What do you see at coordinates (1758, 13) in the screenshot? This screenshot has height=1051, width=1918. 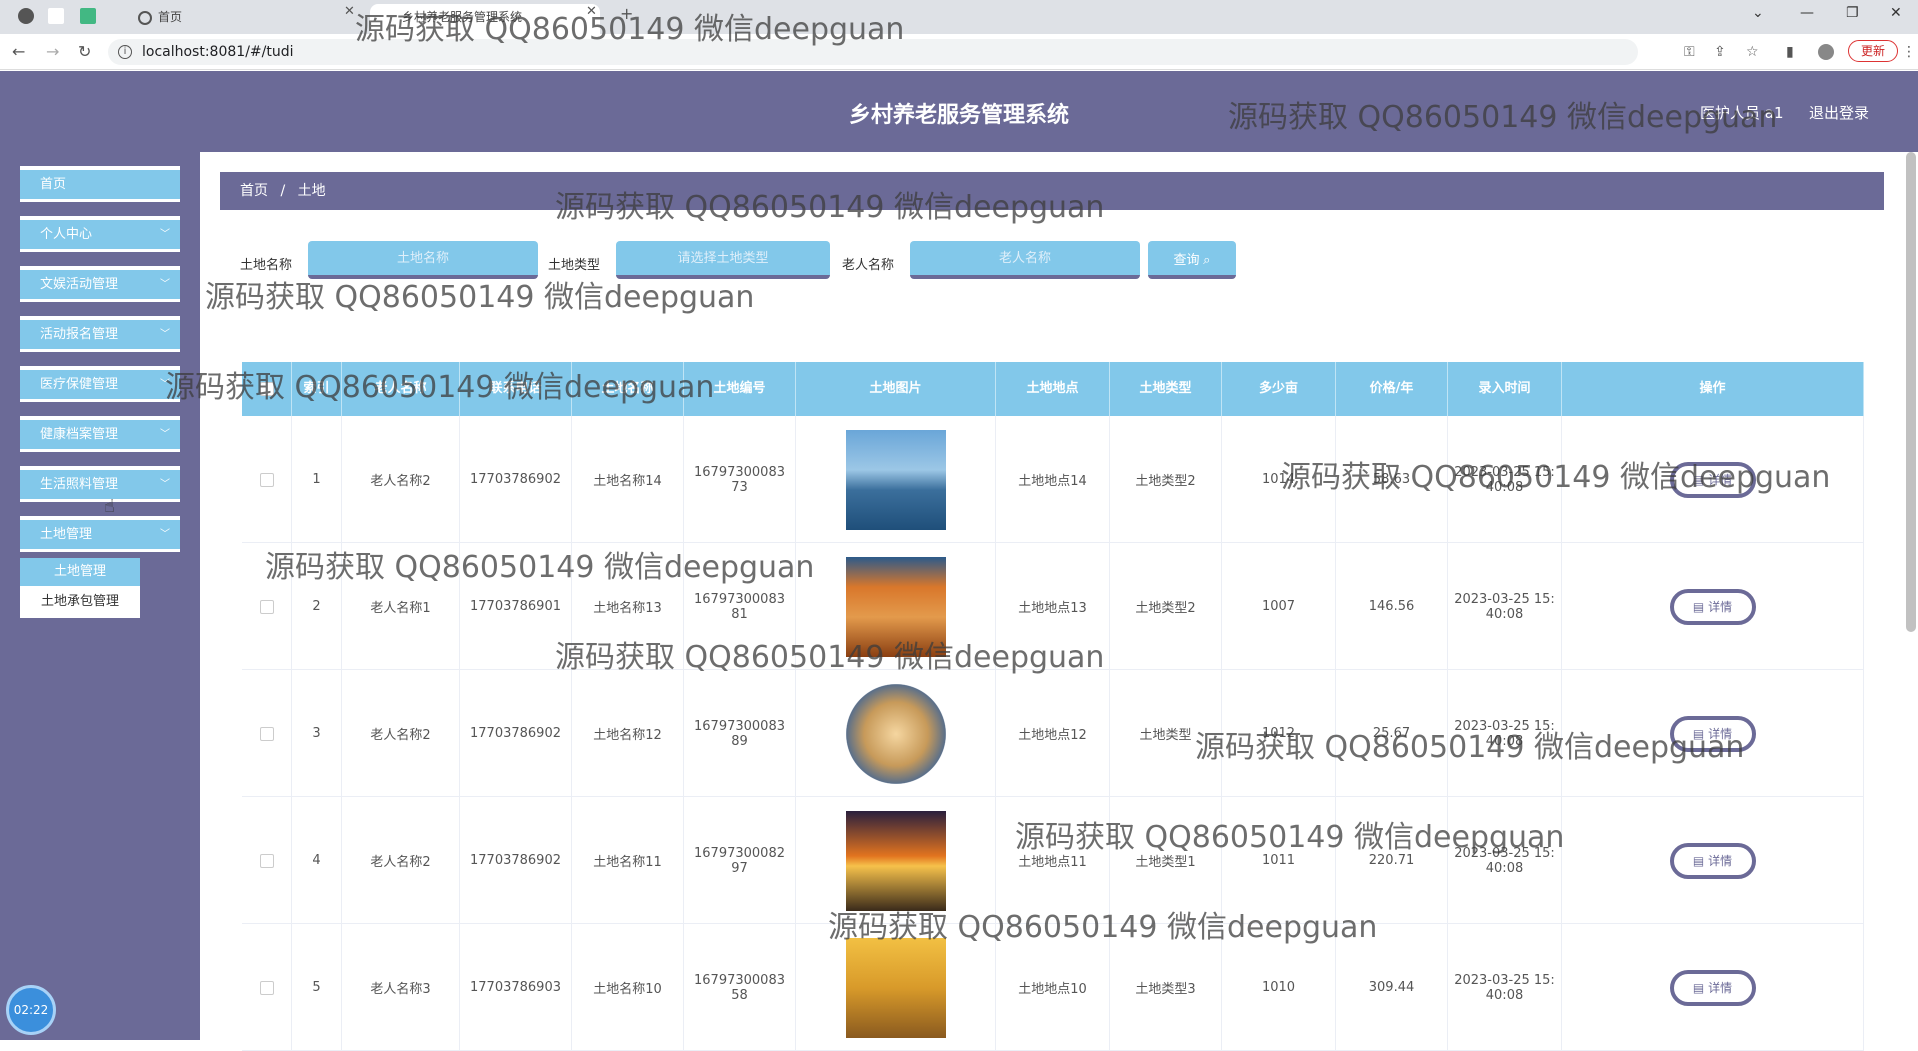 I see `tab-search-icon: ⌄` at bounding box center [1758, 13].